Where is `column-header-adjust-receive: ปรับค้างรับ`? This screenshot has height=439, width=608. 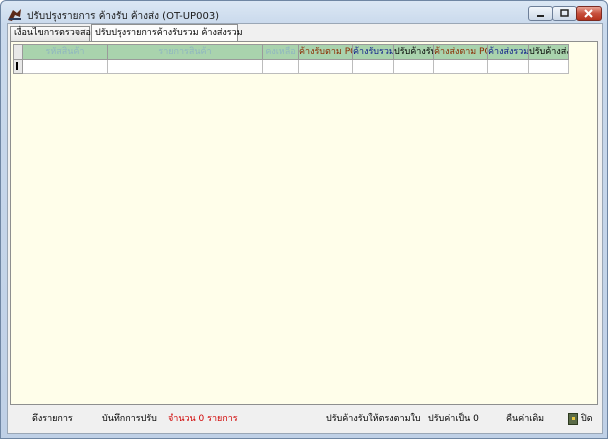 column-header-adjust-receive: ปรับค้างรับ is located at coordinates (414, 52).